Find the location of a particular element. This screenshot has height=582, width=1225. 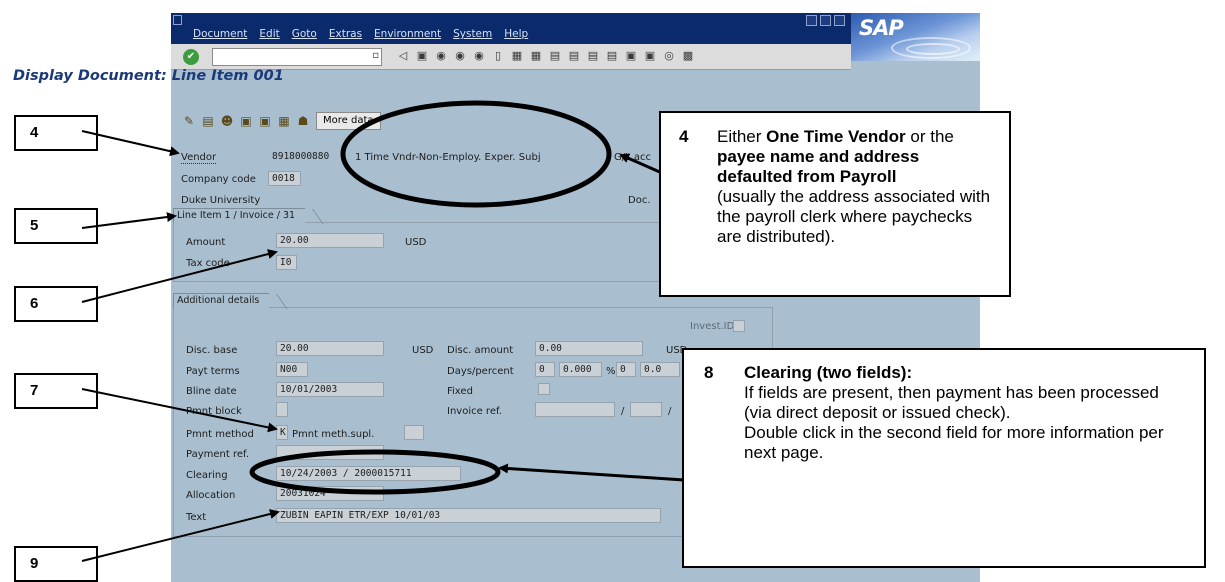

callout-4-text-1: Either is located at coordinates (742, 136).